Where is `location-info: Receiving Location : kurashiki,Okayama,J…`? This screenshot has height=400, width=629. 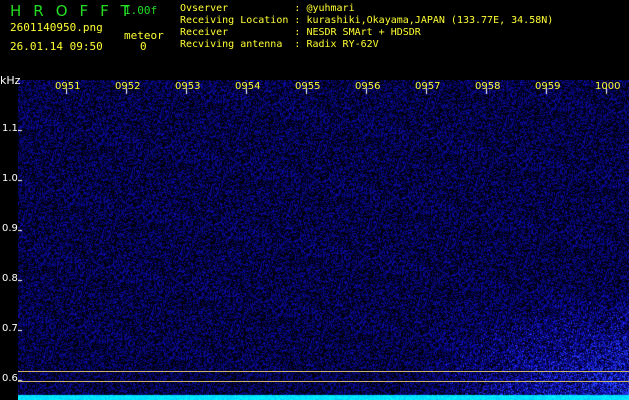 location-info: Receiving Location : kurashiki,Okayama,J… is located at coordinates (367, 20).